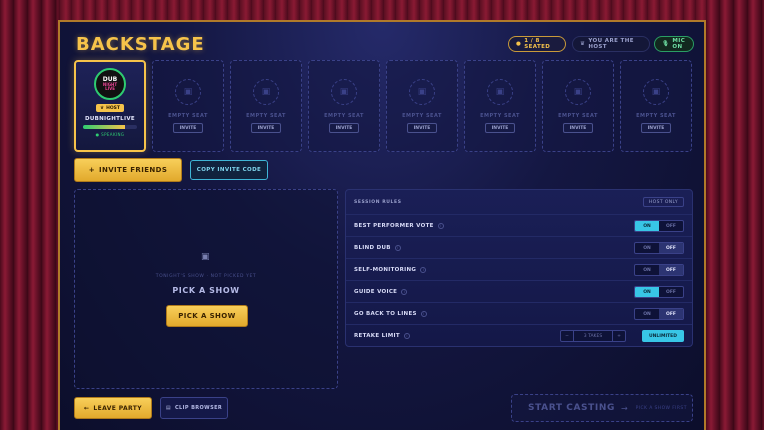  What do you see at coordinates (619, 336) in the screenshot?
I see `increment-button: +` at bounding box center [619, 336].